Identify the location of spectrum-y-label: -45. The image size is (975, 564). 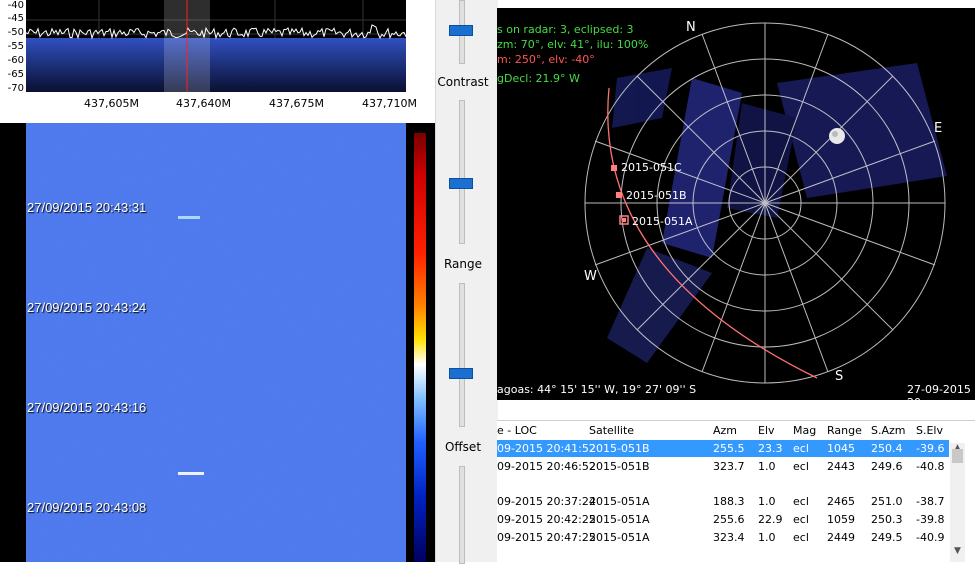
(15, 18).